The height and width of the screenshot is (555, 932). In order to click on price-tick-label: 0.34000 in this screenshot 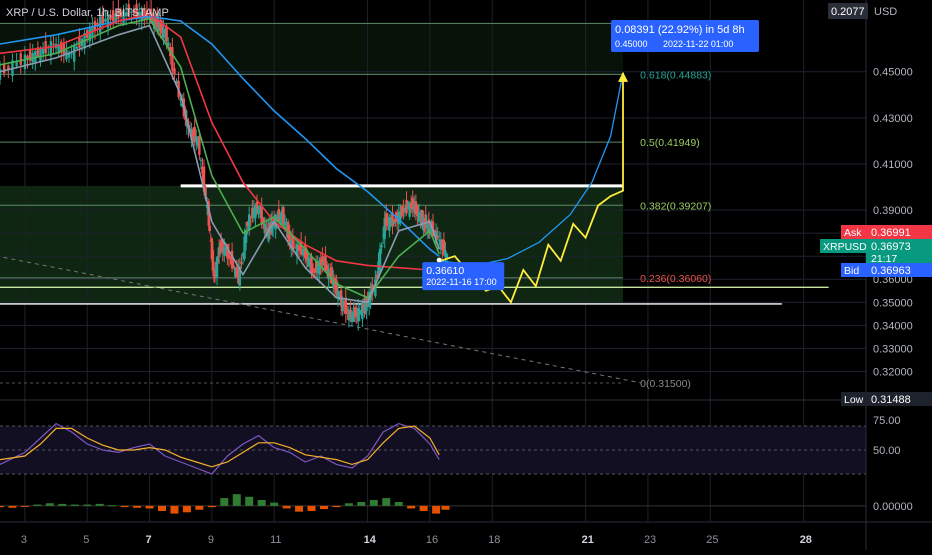, I will do `click(893, 326)`.